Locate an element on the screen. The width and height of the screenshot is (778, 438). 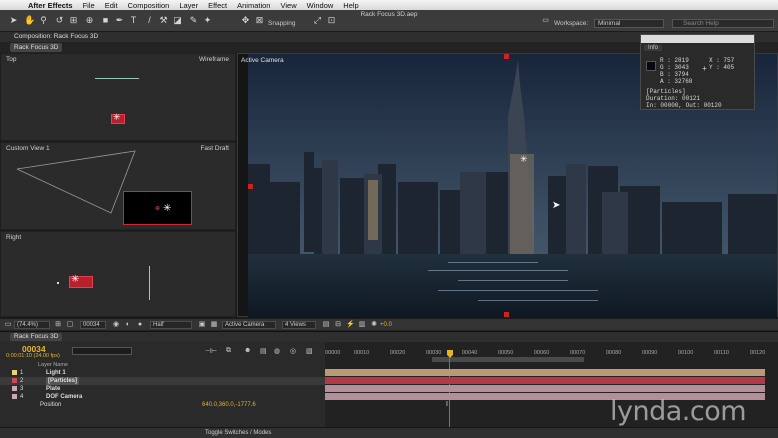
layer-row: 2 [Particles] is located at coordinates (162, 381).